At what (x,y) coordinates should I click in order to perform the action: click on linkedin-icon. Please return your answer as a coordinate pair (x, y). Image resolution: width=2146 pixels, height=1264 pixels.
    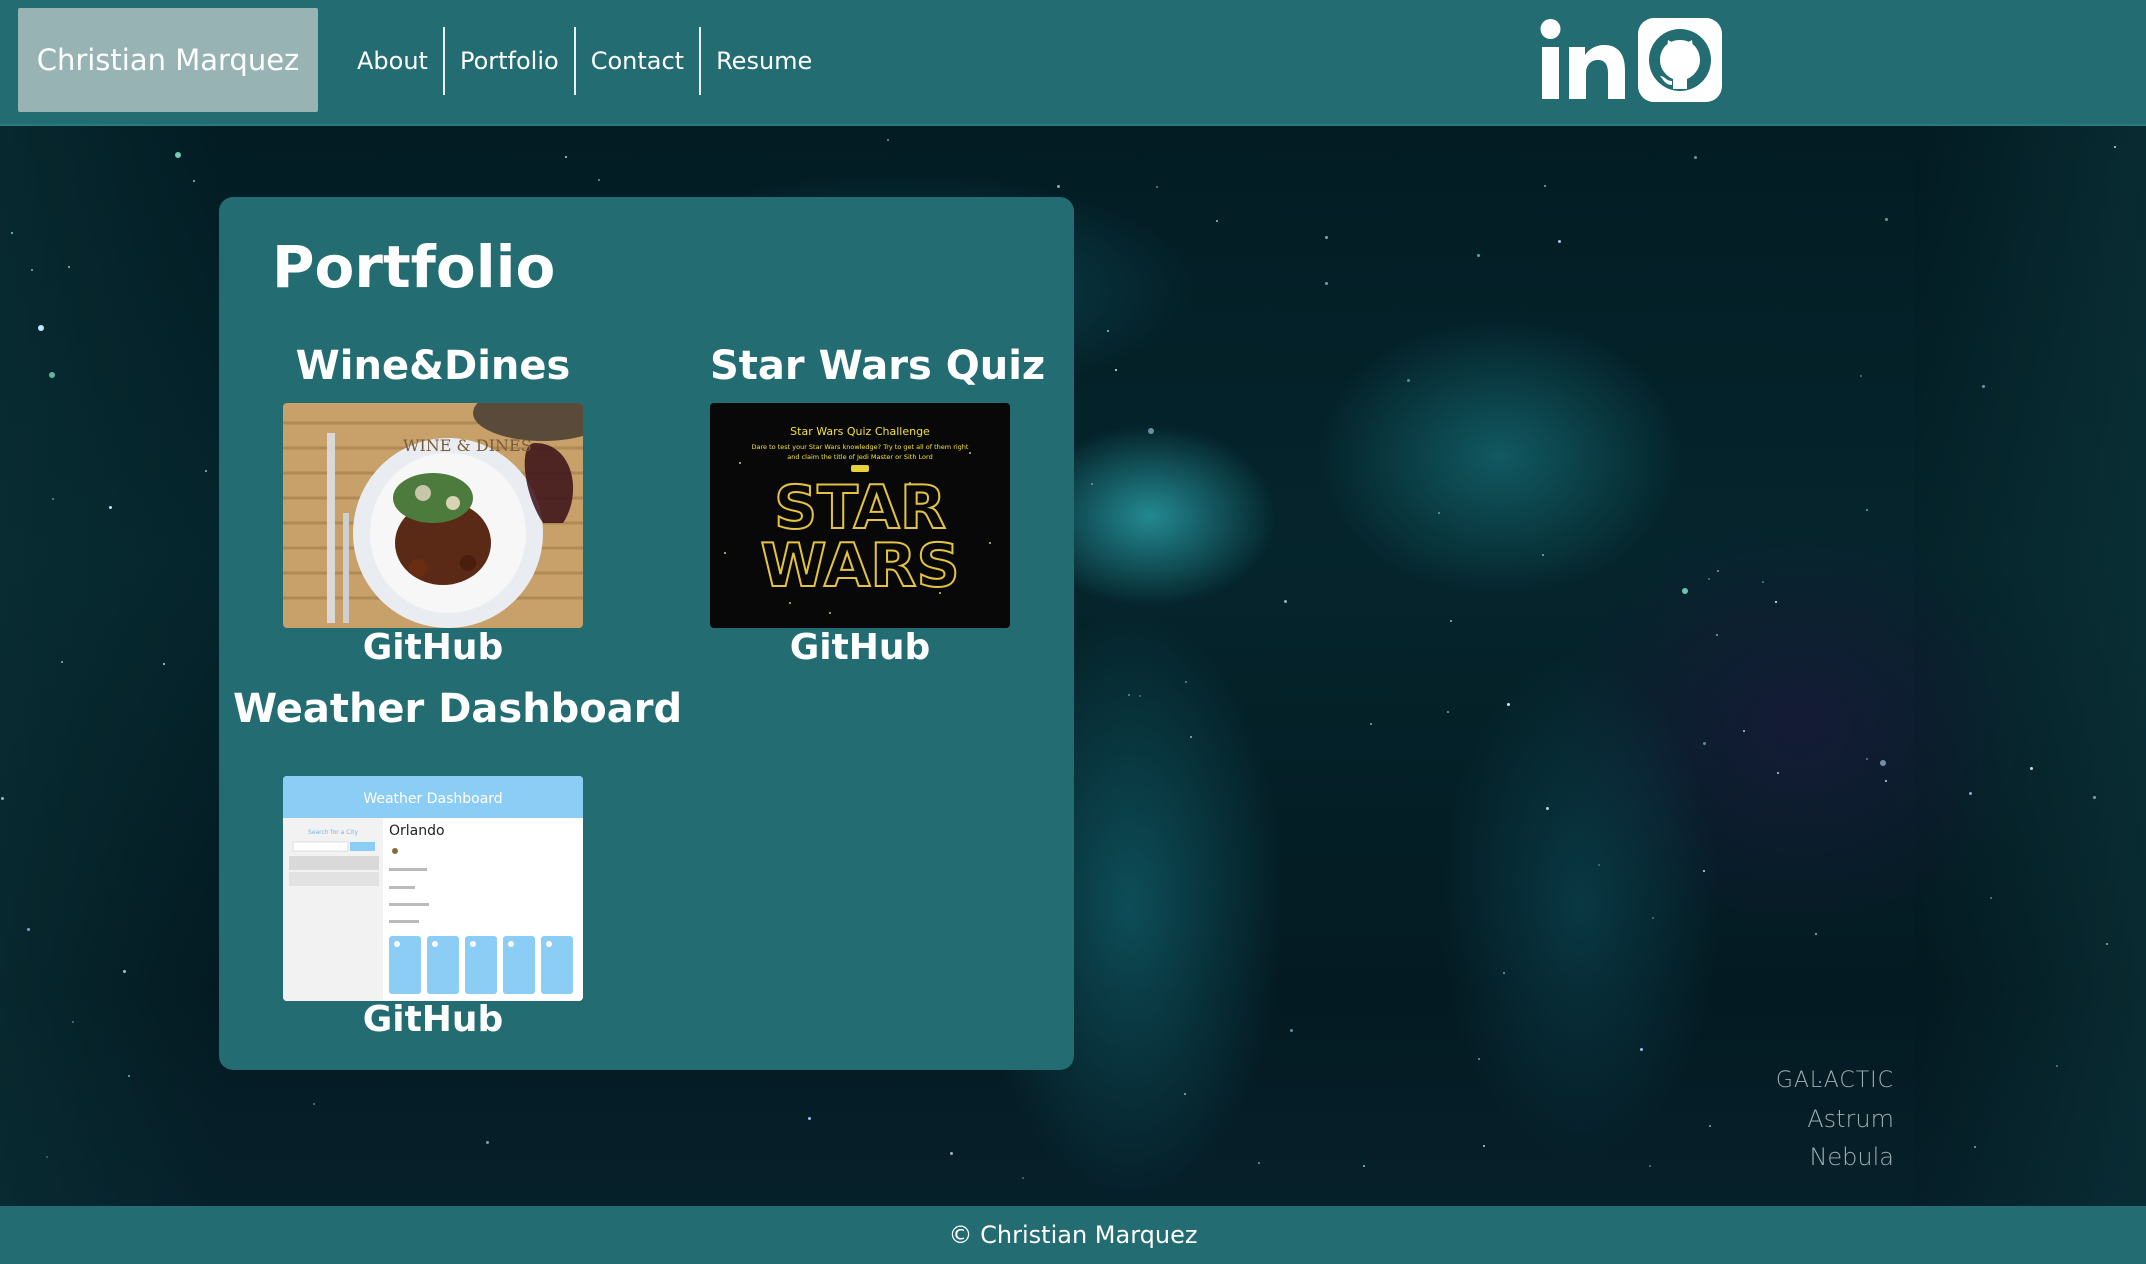
    Looking at the image, I should click on (1583, 62).